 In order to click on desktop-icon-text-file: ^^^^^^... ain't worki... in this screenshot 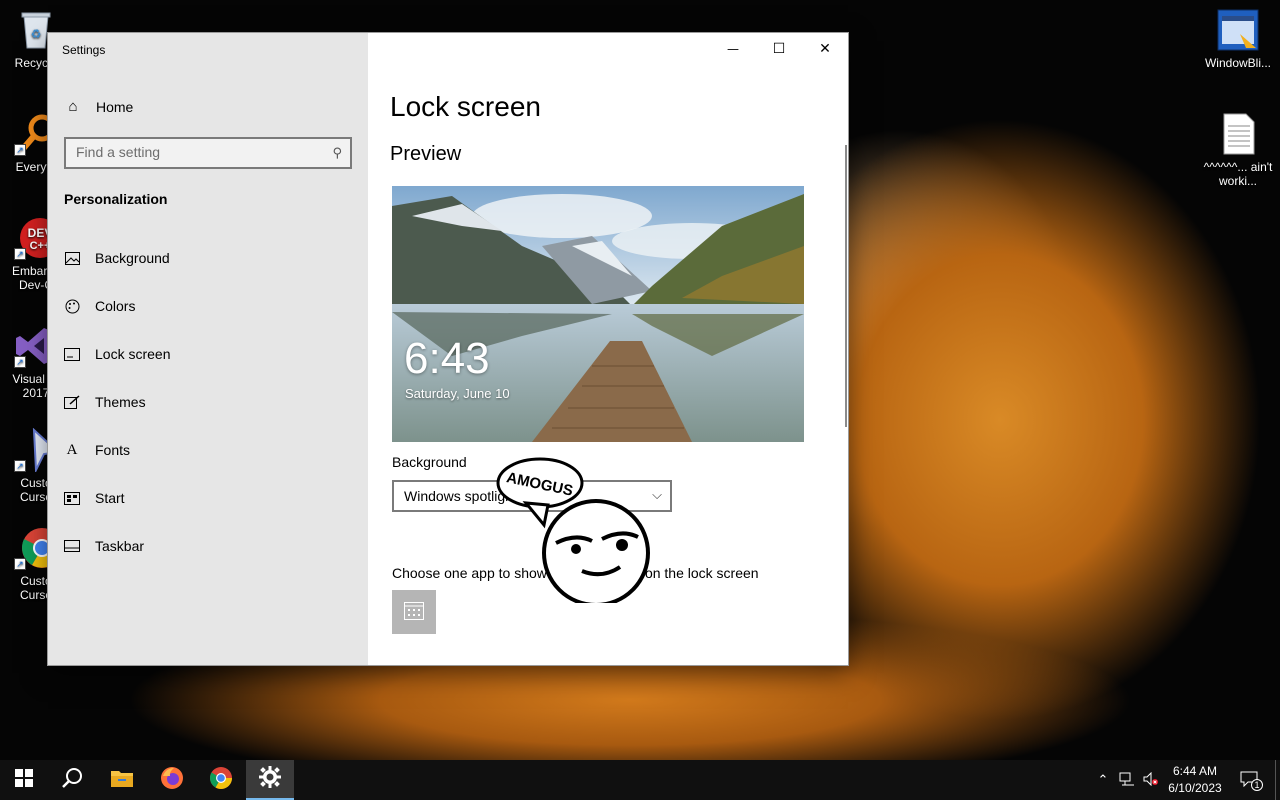, I will do `click(1238, 150)`.